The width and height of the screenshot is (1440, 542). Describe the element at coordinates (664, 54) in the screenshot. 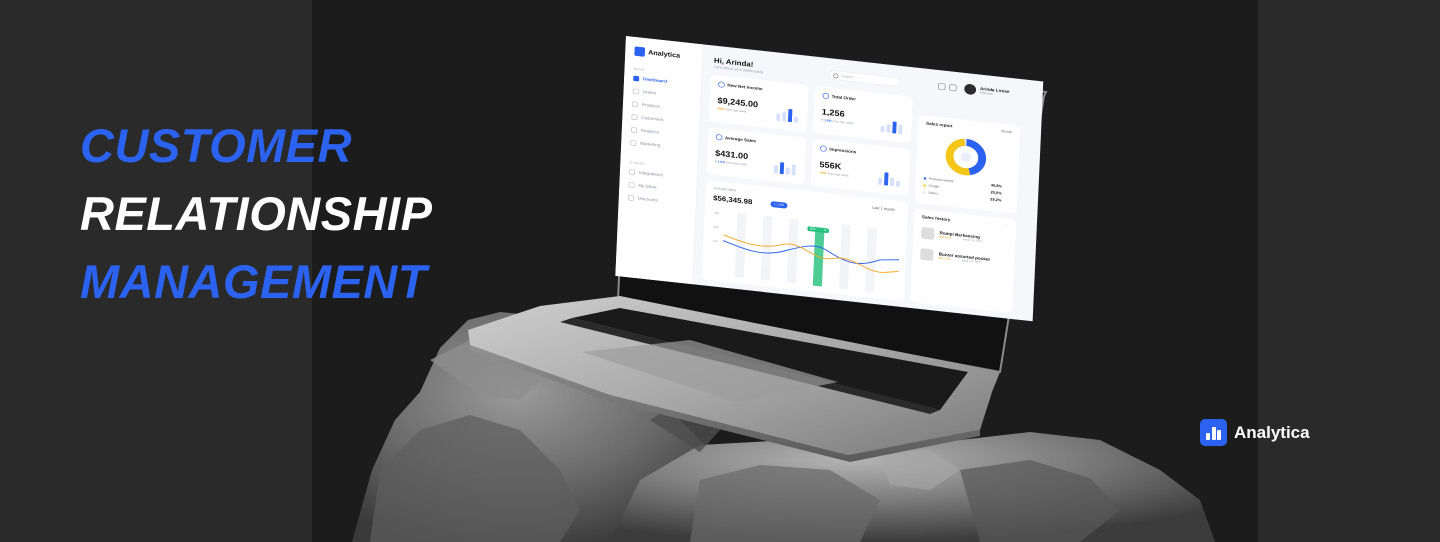

I see `sidebar-logo-text: Analytica` at that location.